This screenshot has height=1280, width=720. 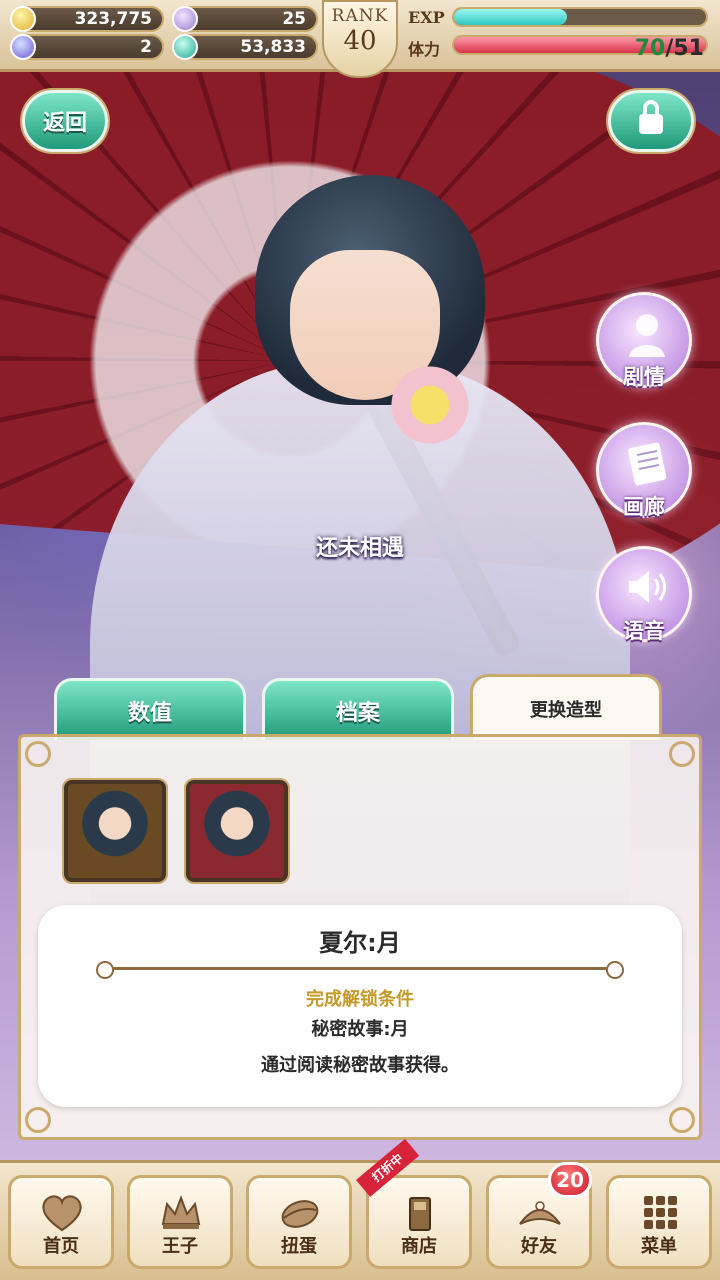 I want to click on nav-menu: 菜单, so click(x=659, y=1222).